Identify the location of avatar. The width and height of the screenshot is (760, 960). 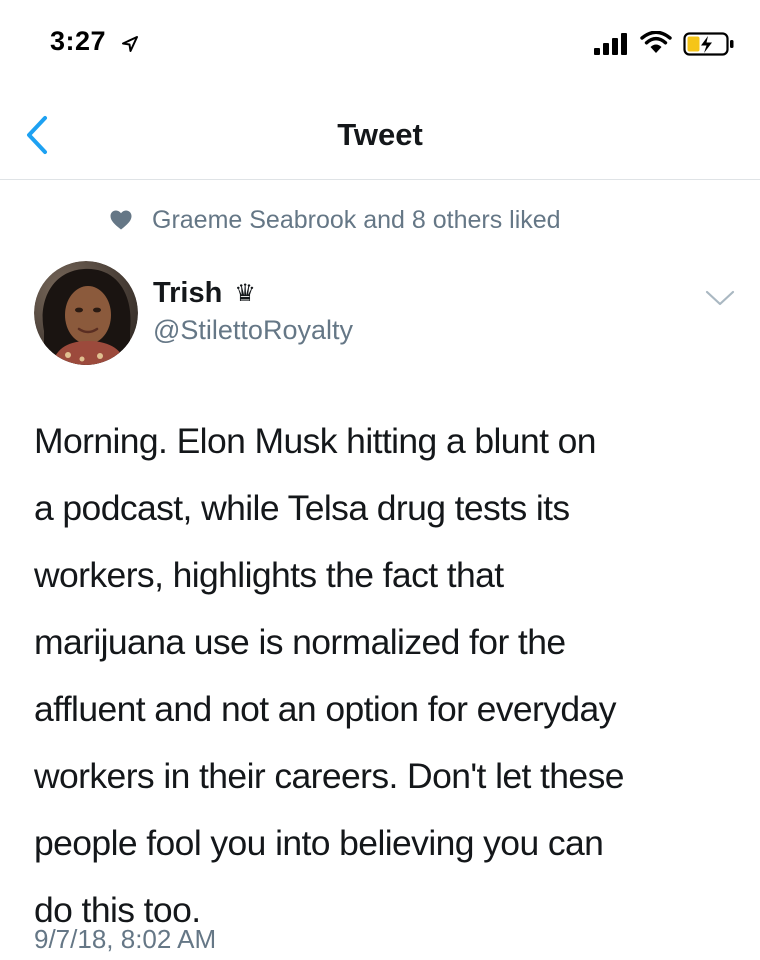
(86, 313).